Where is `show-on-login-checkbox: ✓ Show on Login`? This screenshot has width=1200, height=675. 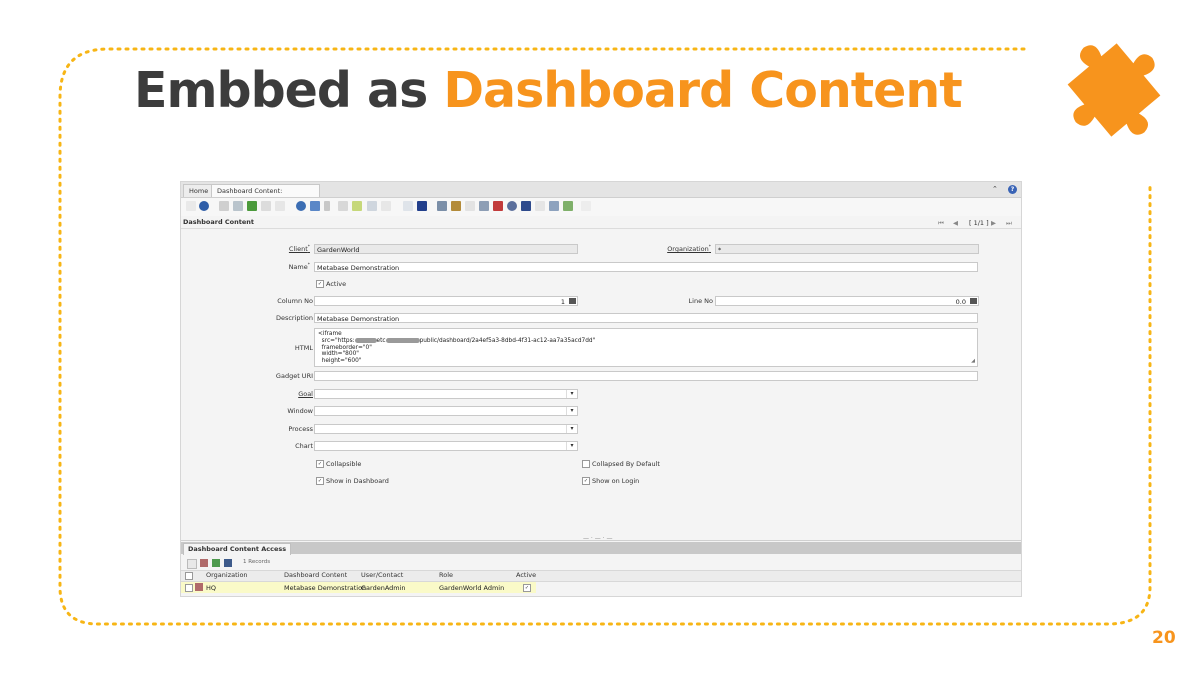
show-on-login-checkbox: ✓ Show on Login is located at coordinates (610, 481).